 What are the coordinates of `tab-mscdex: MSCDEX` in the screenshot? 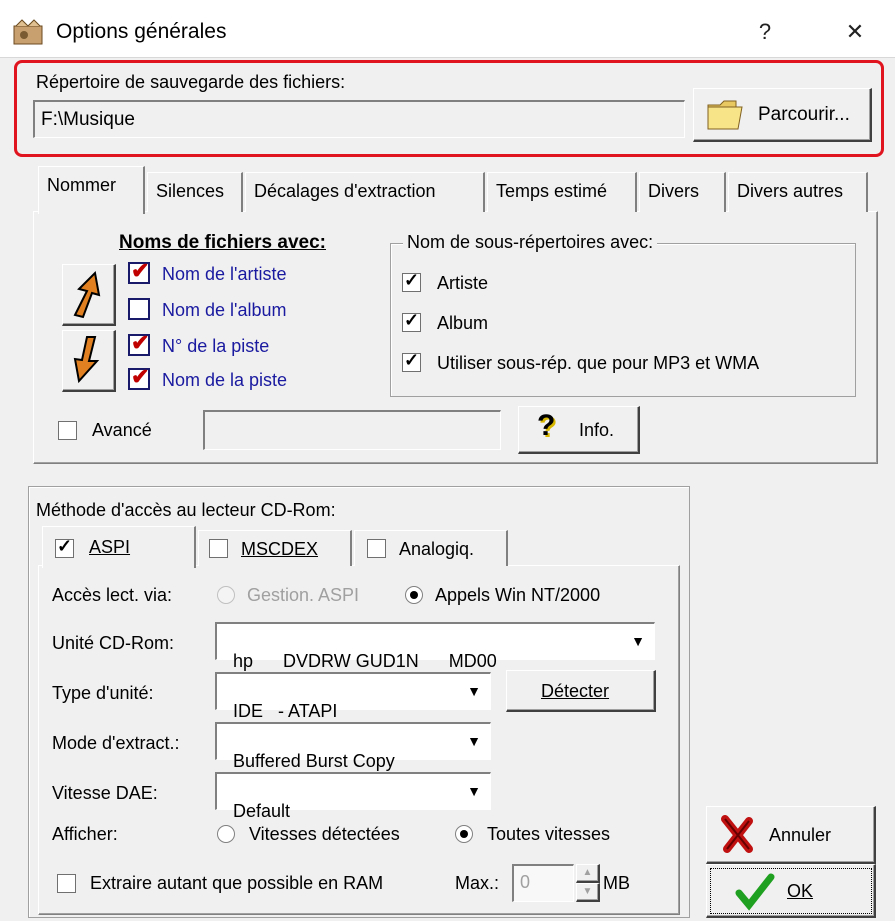 It's located at (275, 548).